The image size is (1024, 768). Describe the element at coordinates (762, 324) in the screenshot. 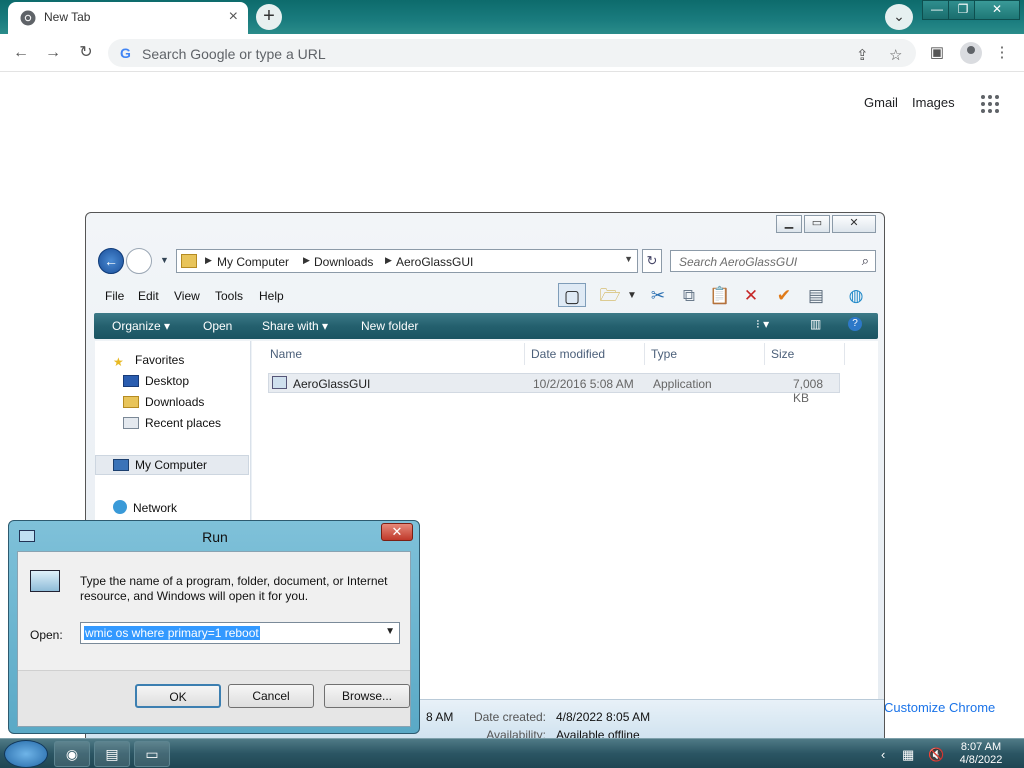

I see `view-options-icon: ⁝ ▾` at that location.